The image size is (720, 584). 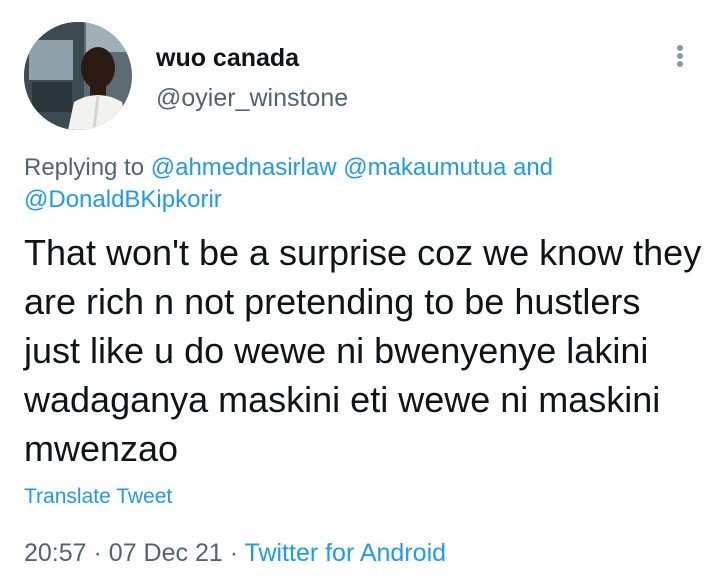 I want to click on avatar, so click(x=78, y=76).